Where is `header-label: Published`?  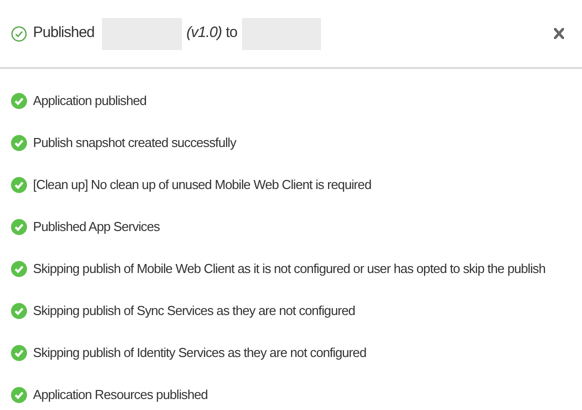
header-label: Published is located at coordinates (63, 33).